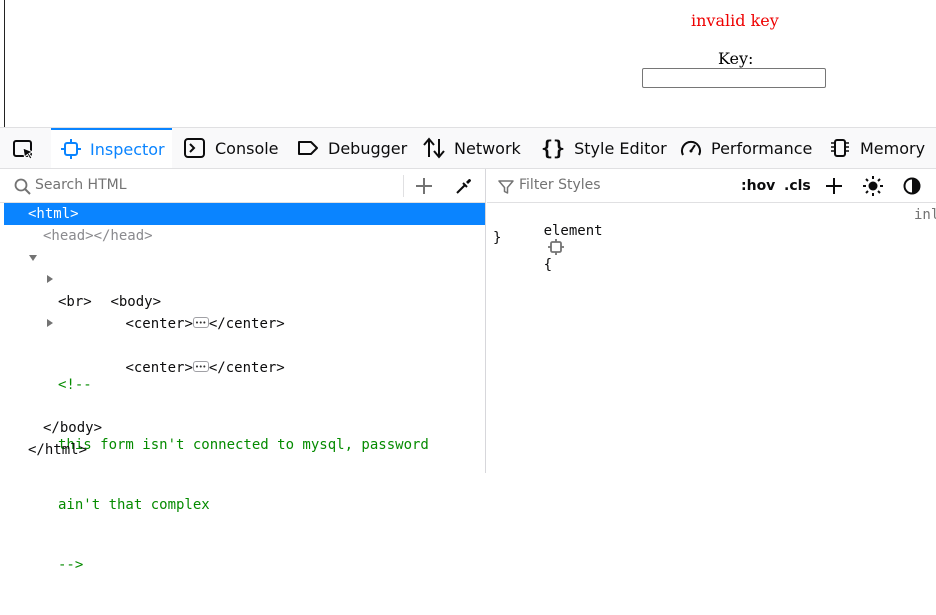 This screenshot has width=936, height=615. I want to click on tree-row-body-close: </body>, so click(244, 428).